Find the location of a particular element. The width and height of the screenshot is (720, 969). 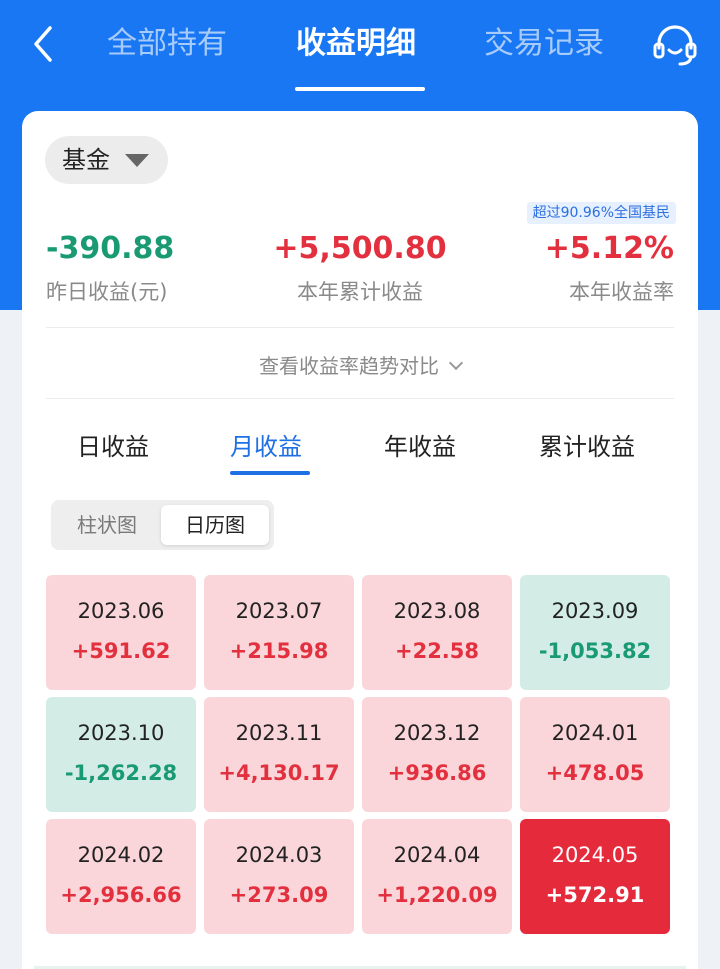

cell-month: 2023.10 is located at coordinates (121, 733).